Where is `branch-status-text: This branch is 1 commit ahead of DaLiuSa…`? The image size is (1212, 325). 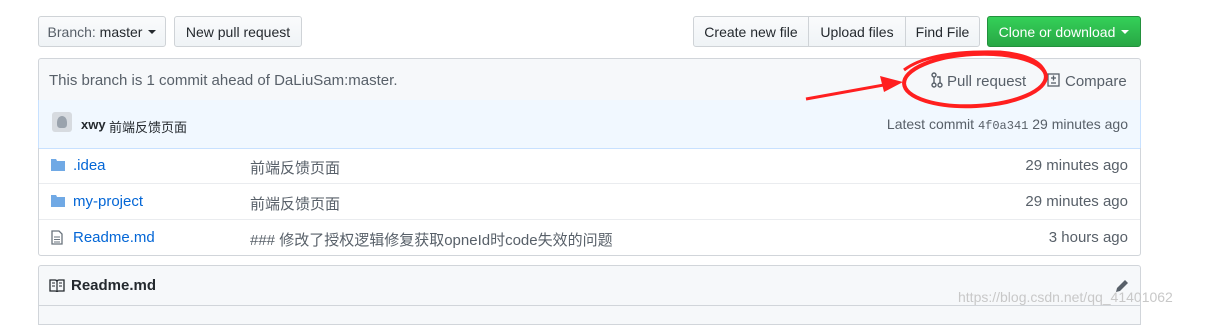
branch-status-text: This branch is 1 commit ahead of DaLiuSa… is located at coordinates (223, 80).